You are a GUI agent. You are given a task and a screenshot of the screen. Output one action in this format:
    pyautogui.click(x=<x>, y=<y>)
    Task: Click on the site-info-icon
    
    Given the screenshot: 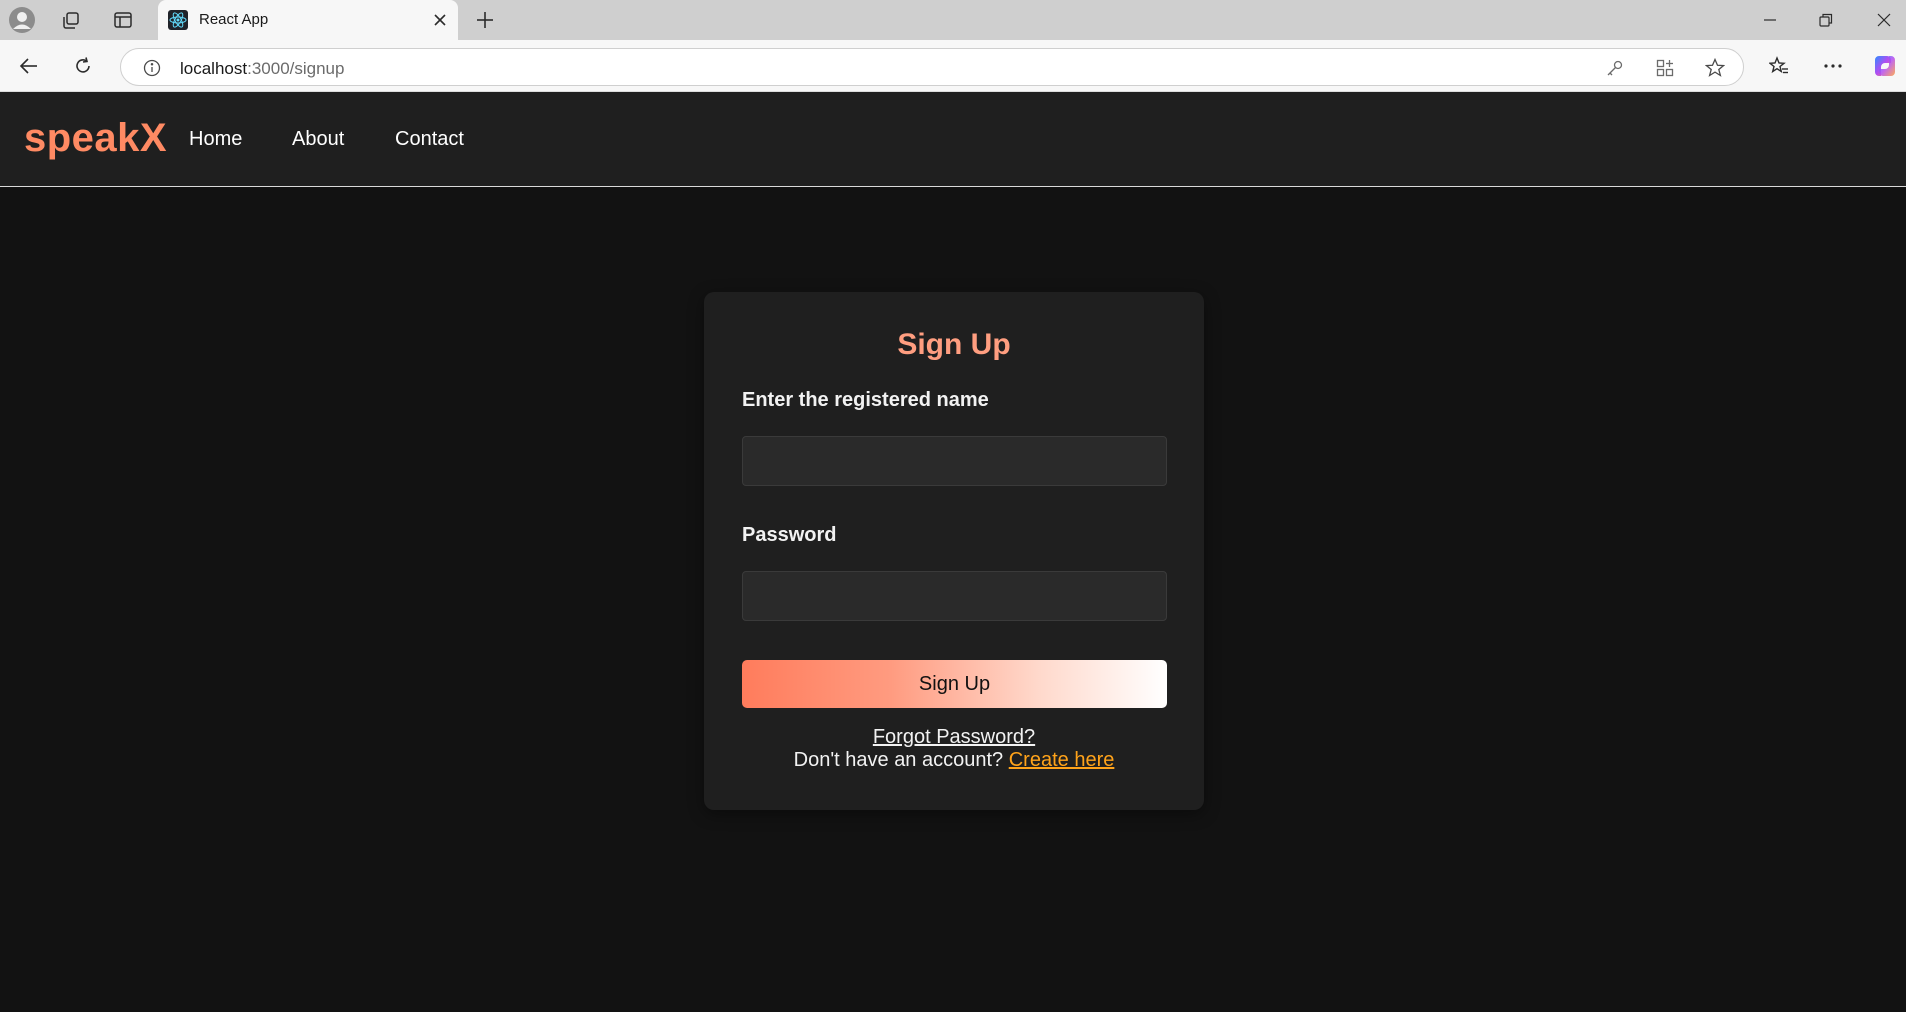 What is the action you would take?
    pyautogui.click(x=152, y=68)
    